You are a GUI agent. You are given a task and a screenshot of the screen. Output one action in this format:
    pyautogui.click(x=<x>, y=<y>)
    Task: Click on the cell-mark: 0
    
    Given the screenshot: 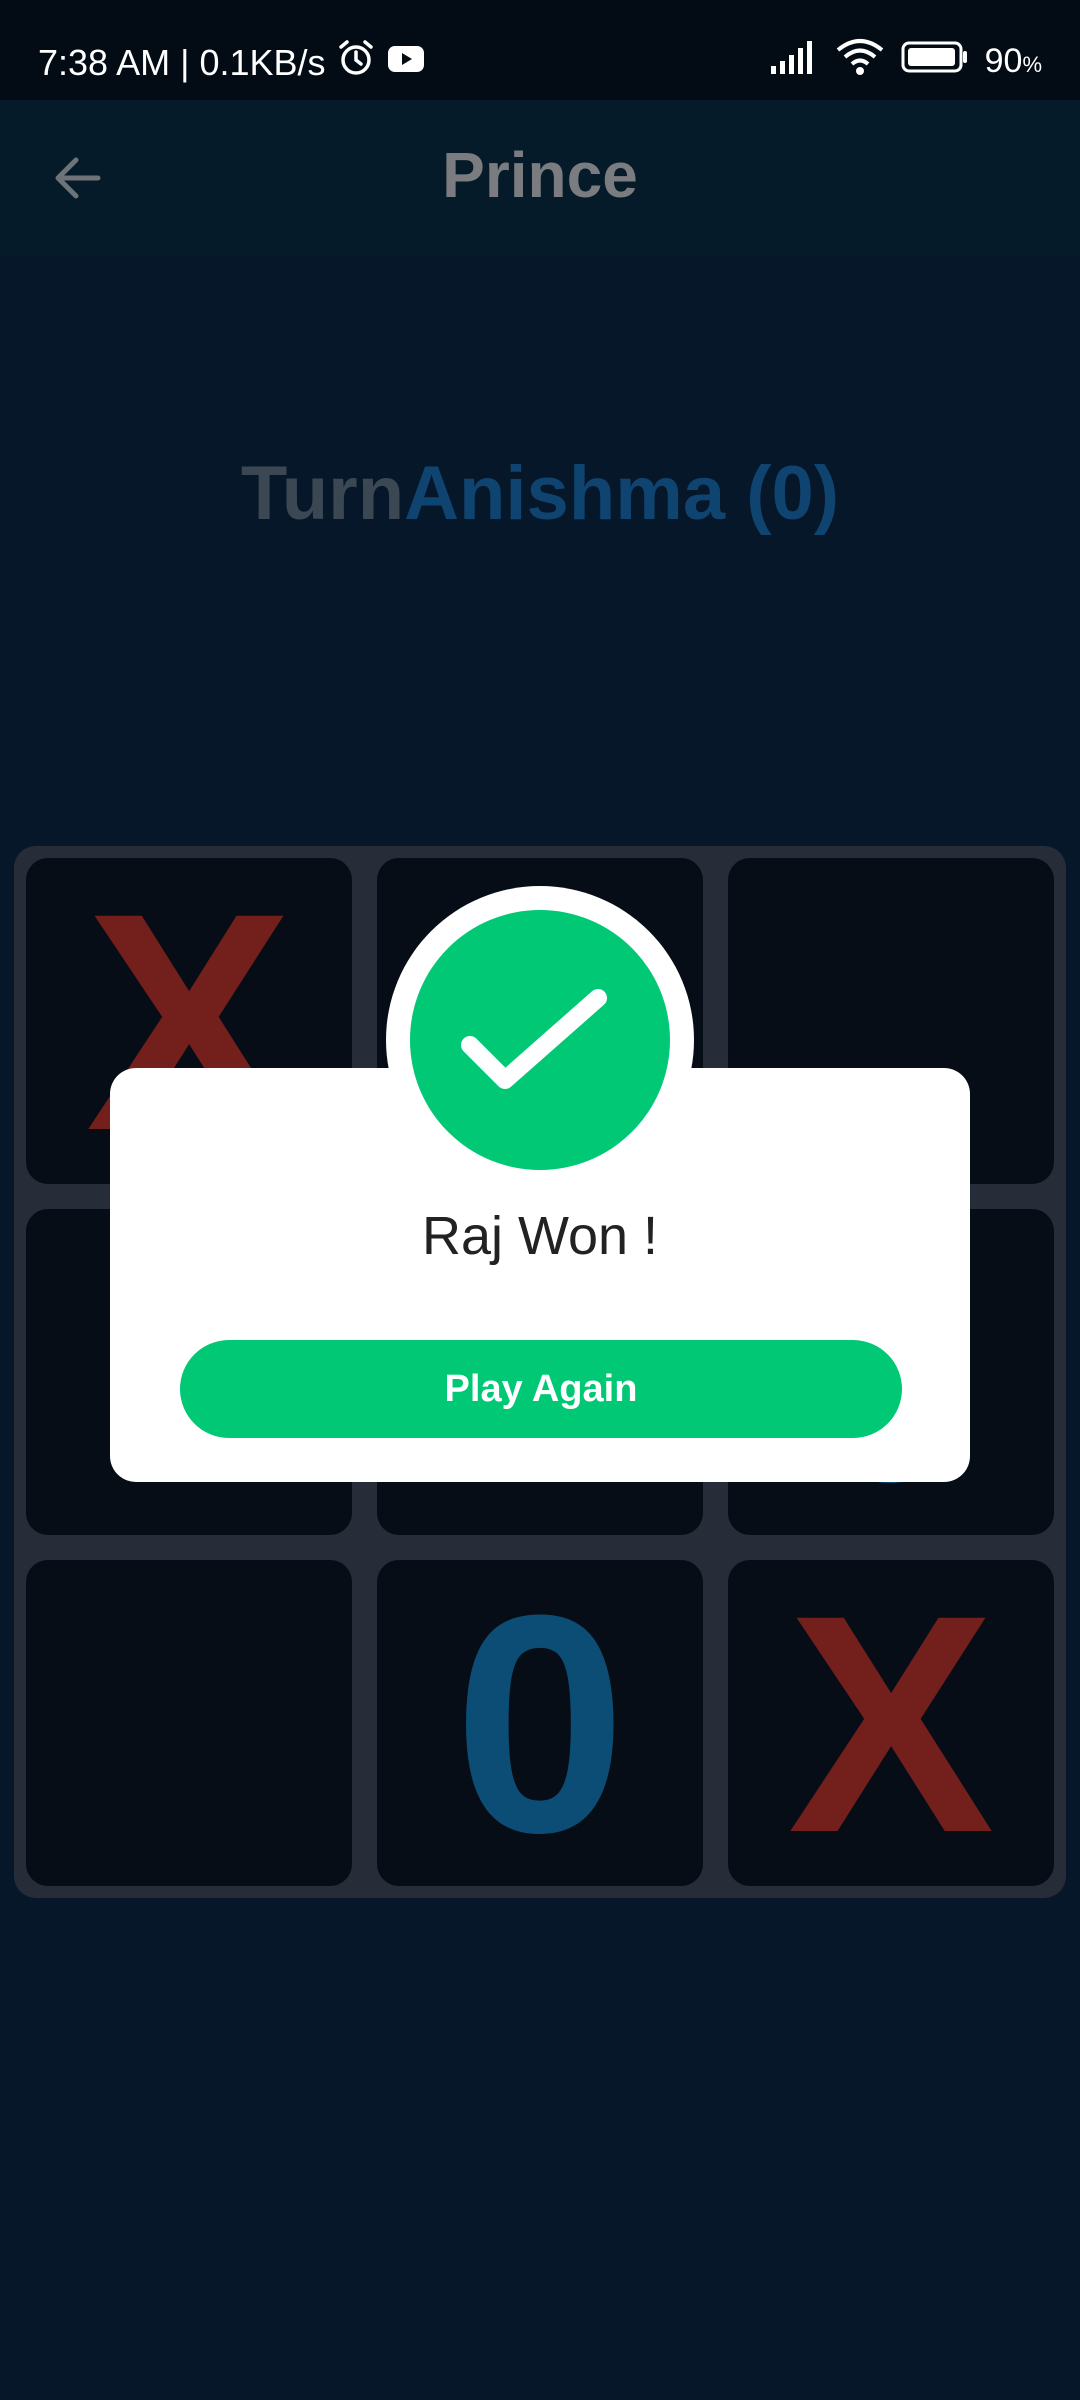 What is the action you would take?
    pyautogui.click(x=540, y=1723)
    